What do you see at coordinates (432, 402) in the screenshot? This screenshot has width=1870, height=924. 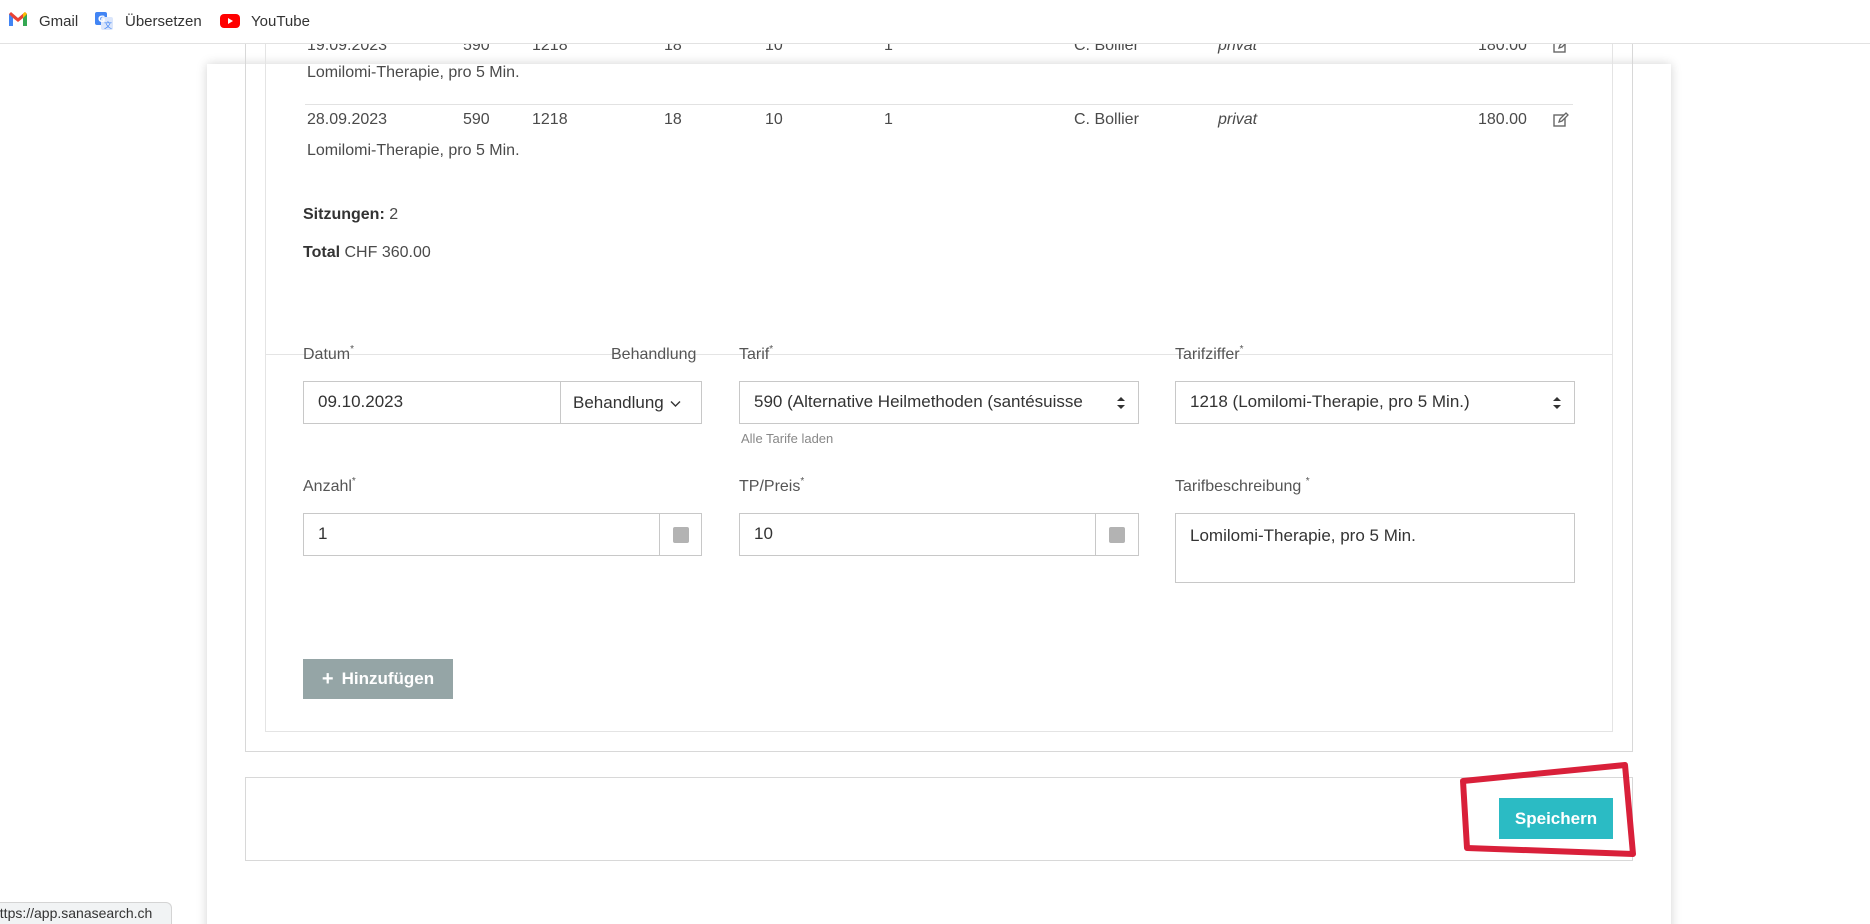 I see `datum-input: 09.10.2023` at bounding box center [432, 402].